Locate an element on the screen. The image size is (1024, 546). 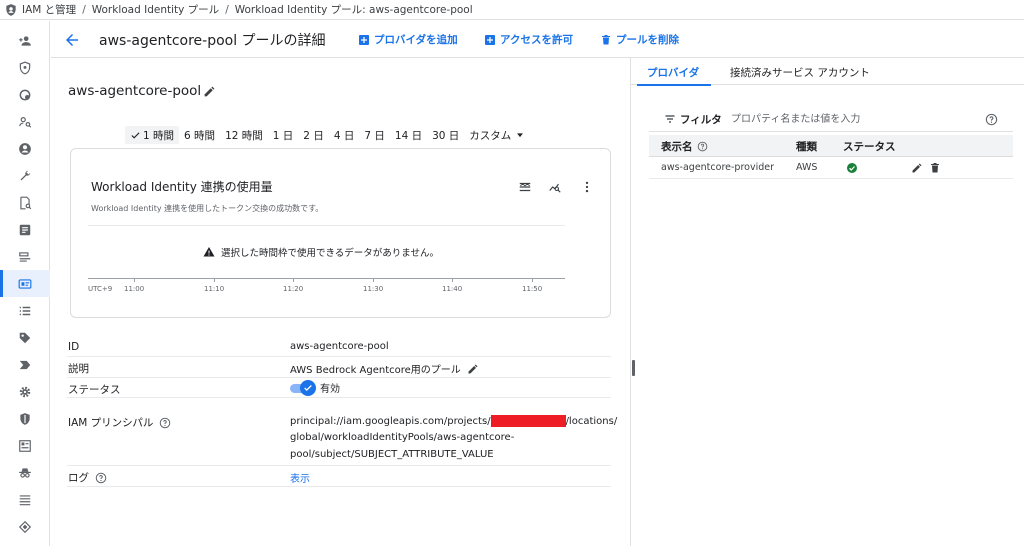
nav-incognito-icon is located at coordinates (25, 472).